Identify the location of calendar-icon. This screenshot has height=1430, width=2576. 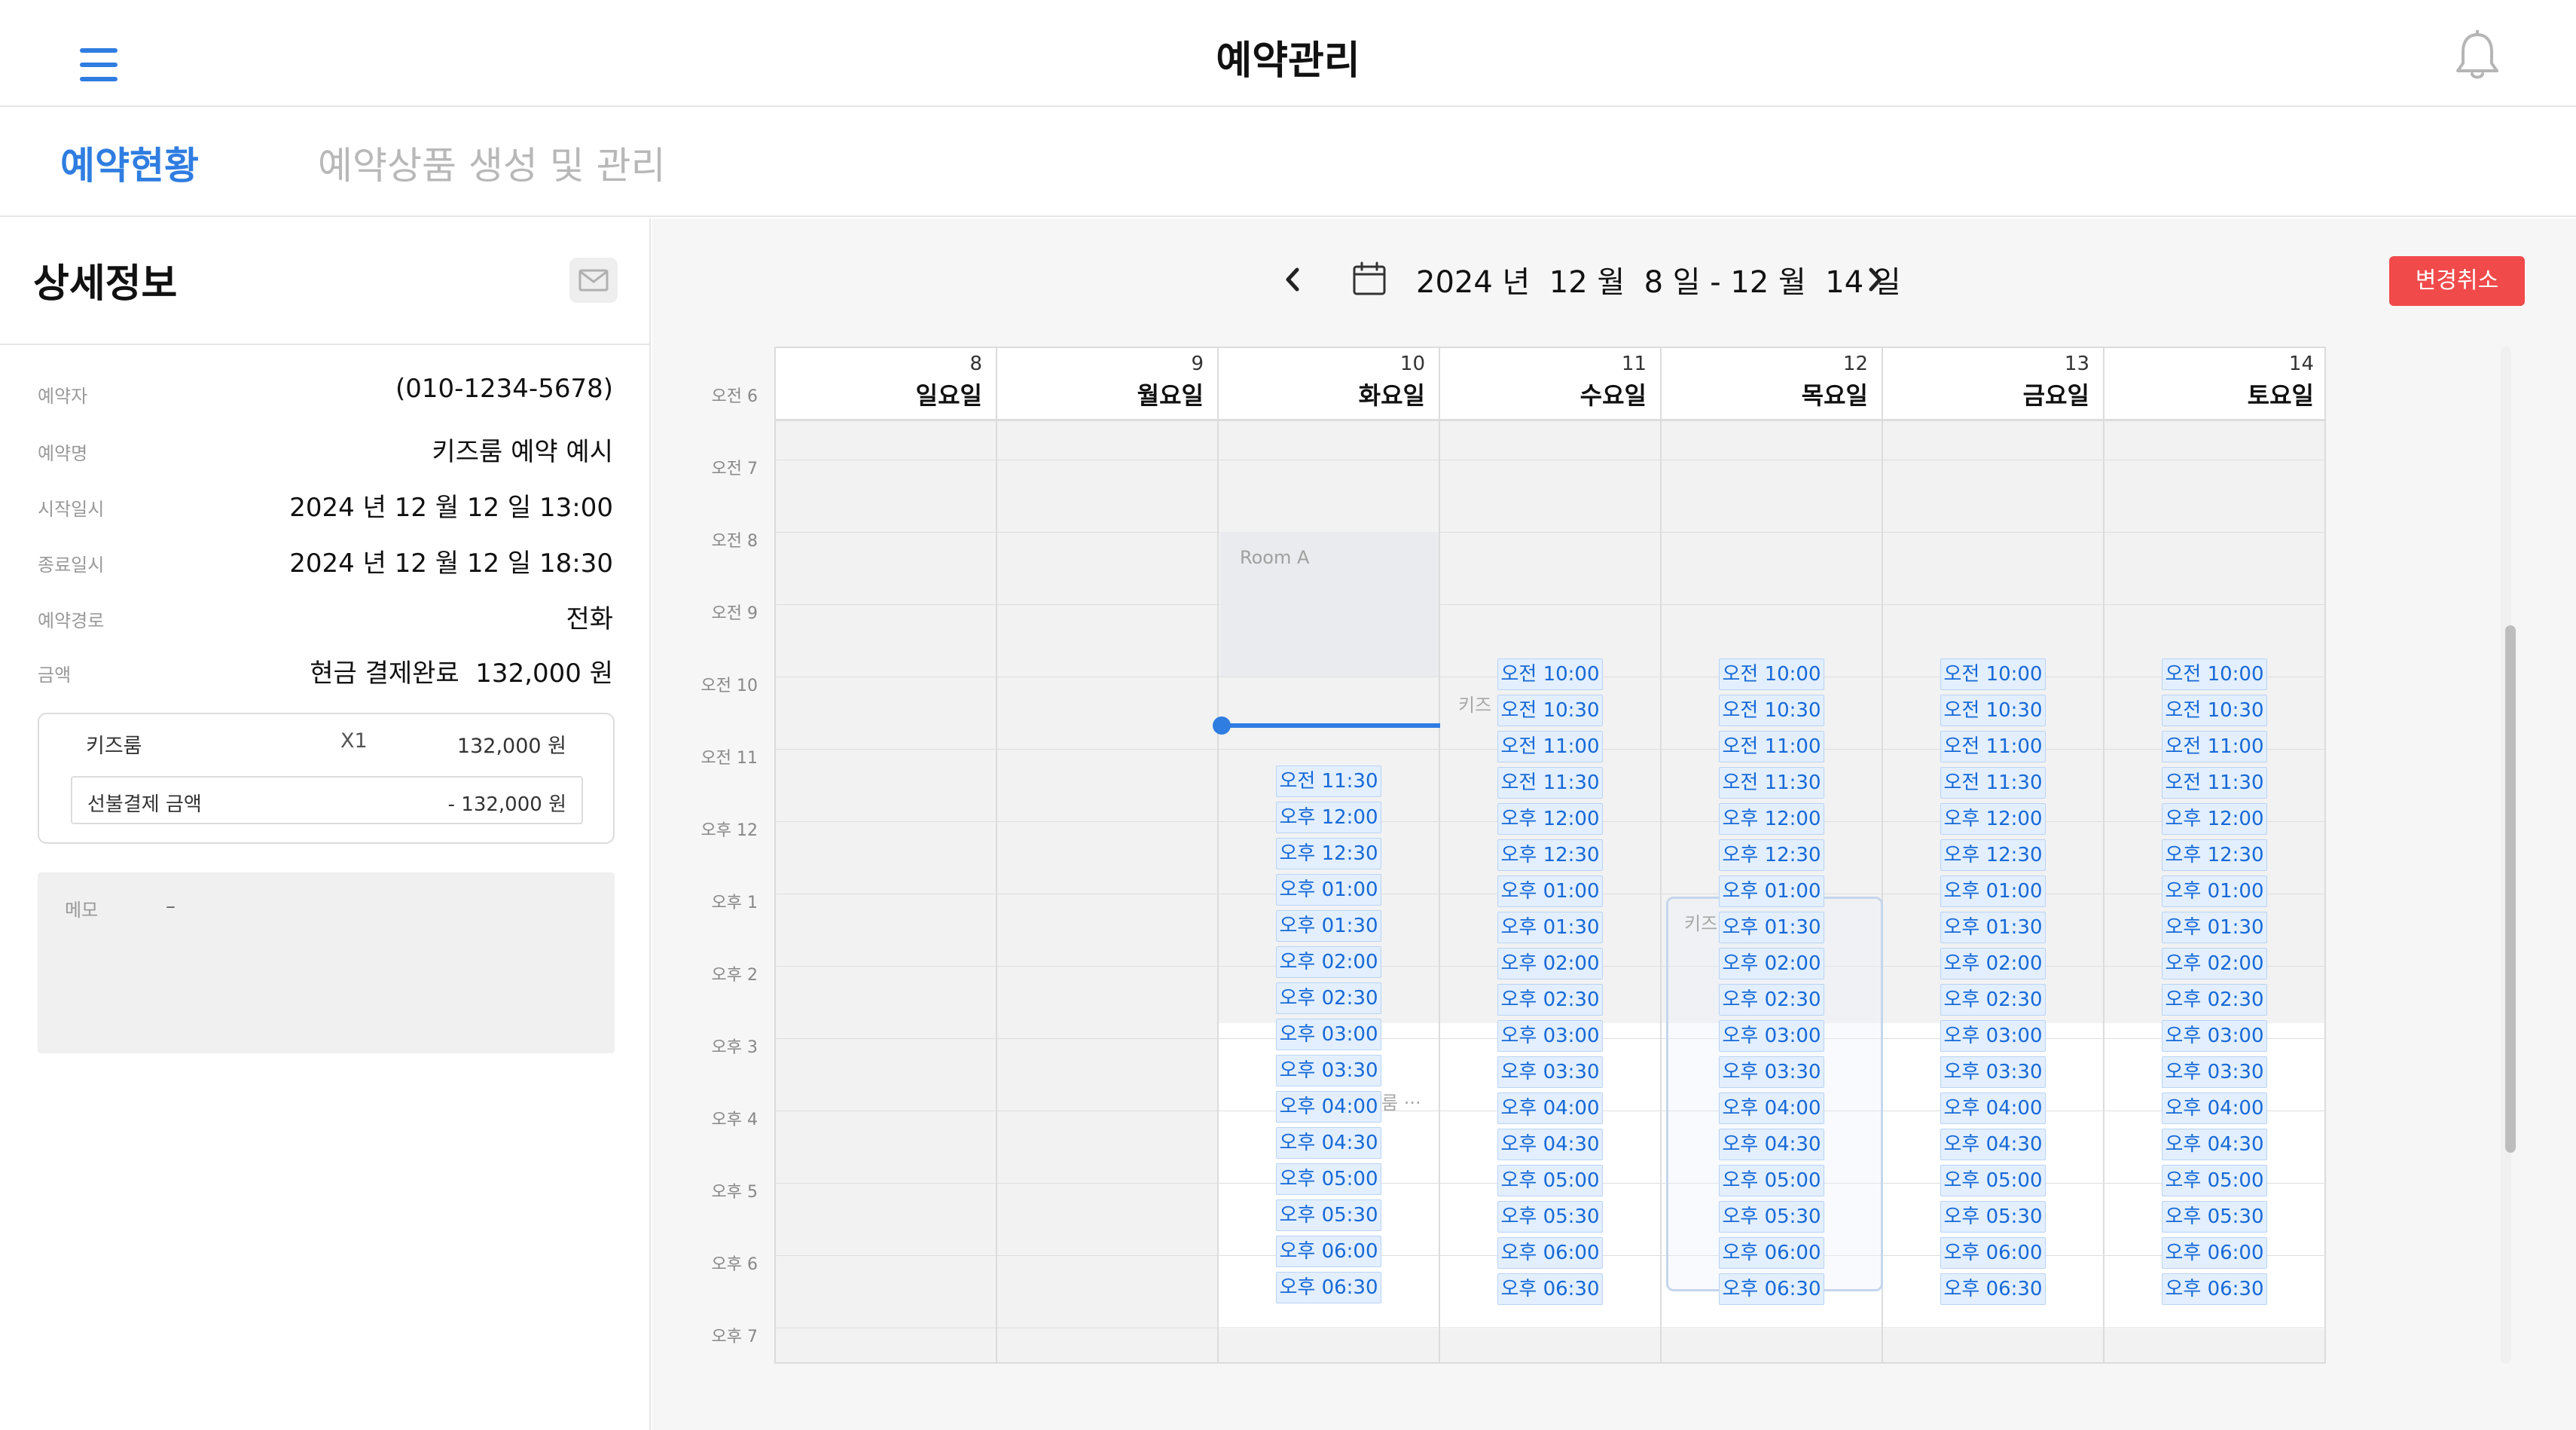
(1369, 279).